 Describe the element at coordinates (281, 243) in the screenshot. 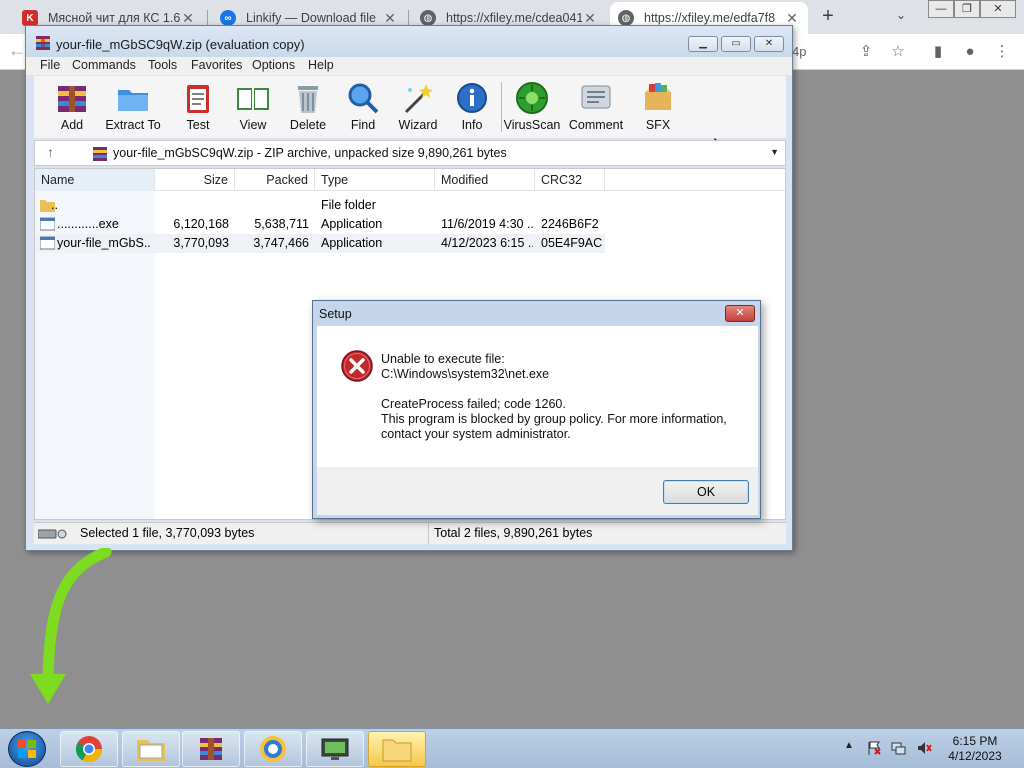

I see `cell-packed: 3,747,466` at that location.